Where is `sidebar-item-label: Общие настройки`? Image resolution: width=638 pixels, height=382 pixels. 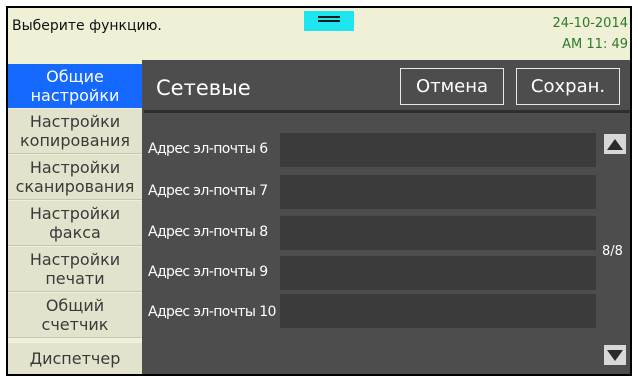 sidebar-item-label: Общие настройки is located at coordinates (75, 86).